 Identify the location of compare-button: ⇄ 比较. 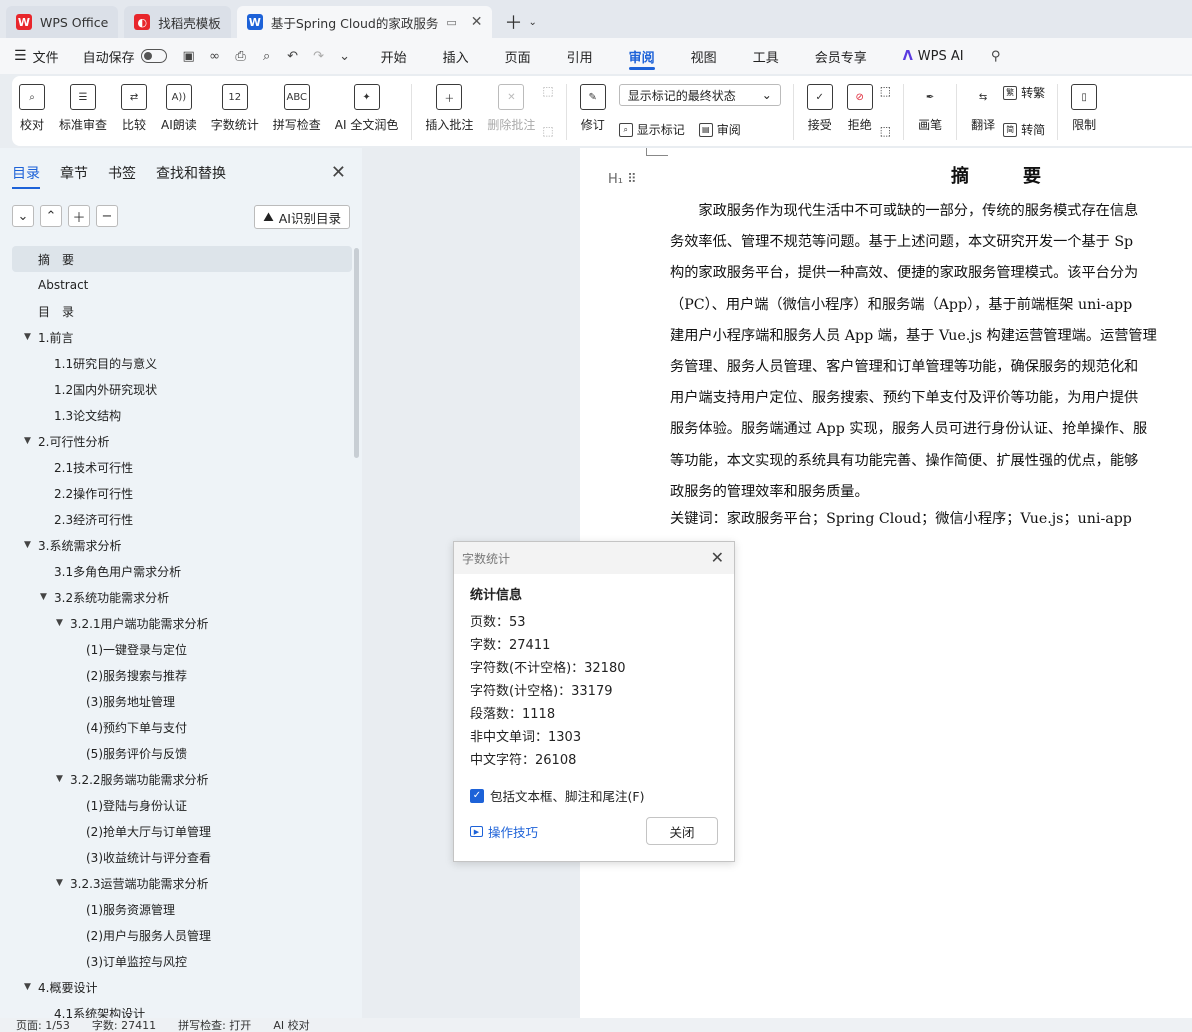
(134, 108).